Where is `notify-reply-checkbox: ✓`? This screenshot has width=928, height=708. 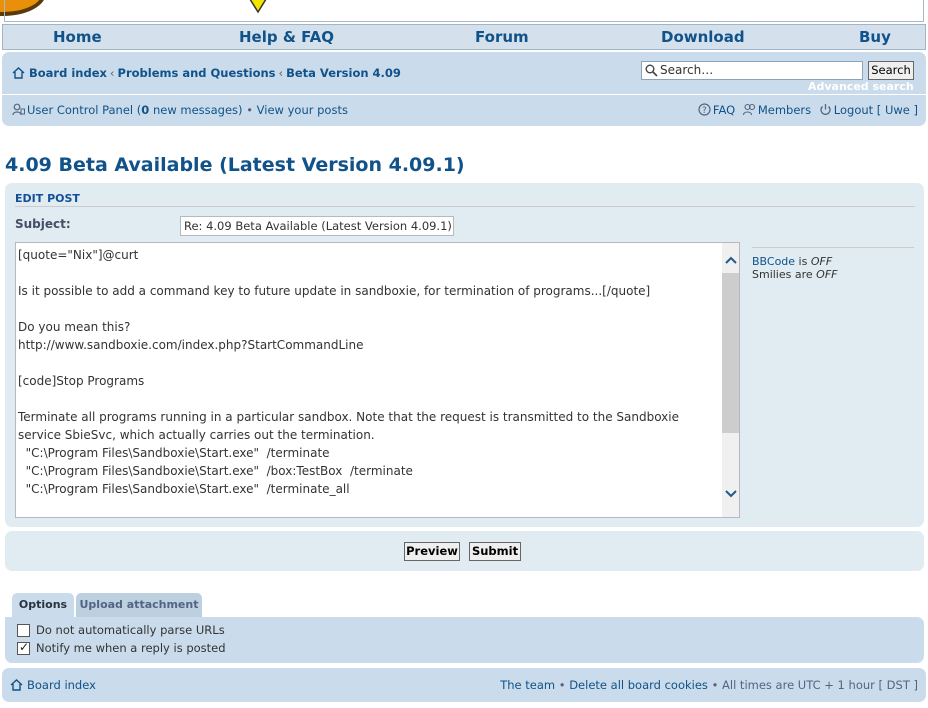
notify-reply-checkbox: ✓ is located at coordinates (23, 647).